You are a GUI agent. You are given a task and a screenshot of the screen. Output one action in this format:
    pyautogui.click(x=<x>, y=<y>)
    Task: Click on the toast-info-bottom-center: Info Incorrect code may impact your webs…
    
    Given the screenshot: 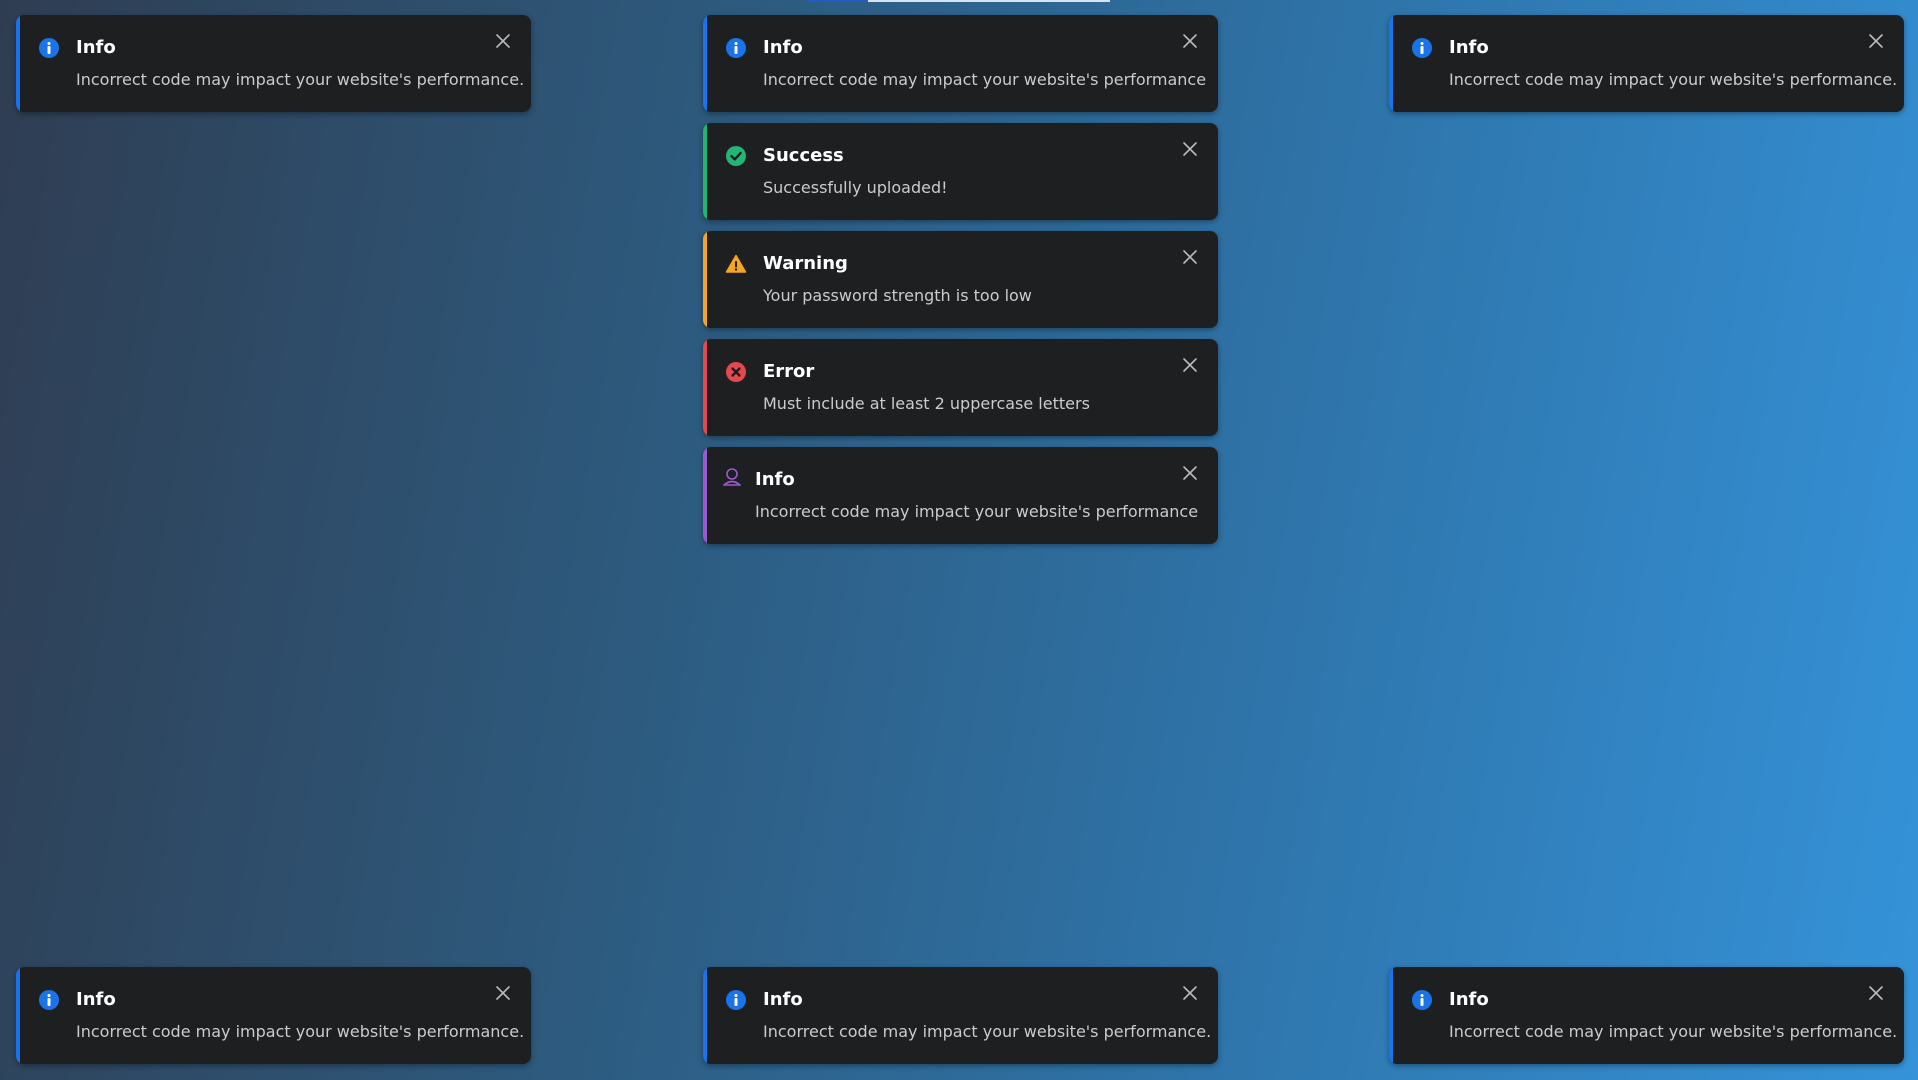 What is the action you would take?
    pyautogui.click(x=960, y=1015)
    